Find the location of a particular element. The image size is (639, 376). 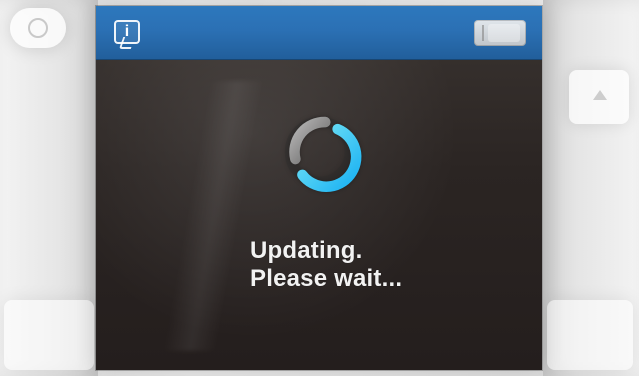

loading-spinner is located at coordinates (320, 152).